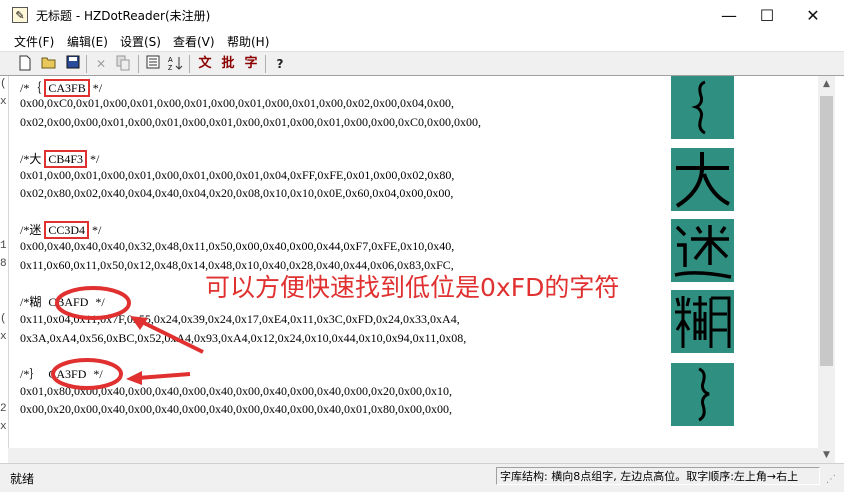 This screenshot has height=492, width=844. I want to click on status-bar: 就绪 字库结构: 横向8点组字, 左边点高位。取字顺序:左上角→右上 ⋰, so click(422, 477).